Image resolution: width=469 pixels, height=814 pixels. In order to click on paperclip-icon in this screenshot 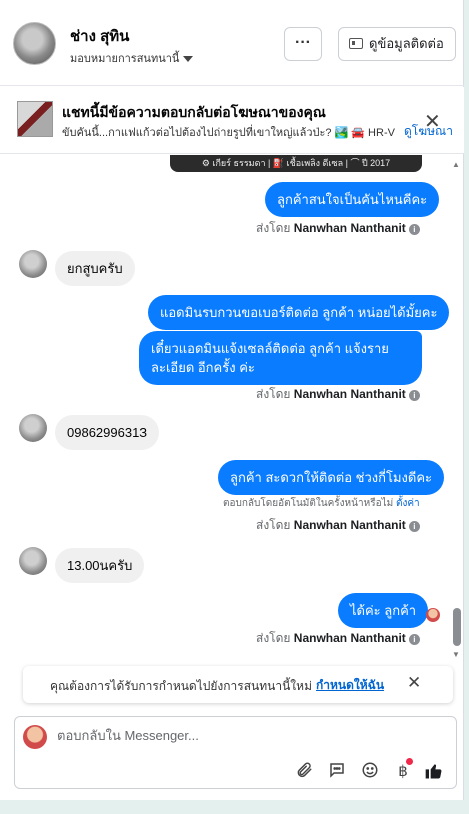, I will do `click(304, 772)`.